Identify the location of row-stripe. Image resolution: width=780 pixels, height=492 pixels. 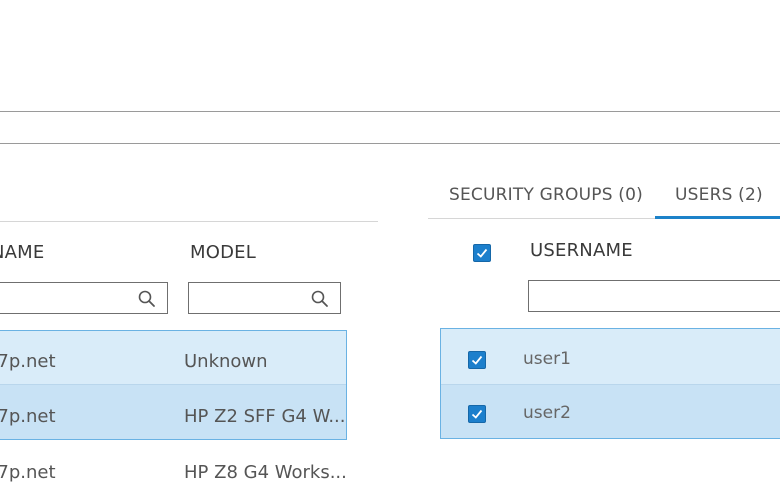
(610, 411).